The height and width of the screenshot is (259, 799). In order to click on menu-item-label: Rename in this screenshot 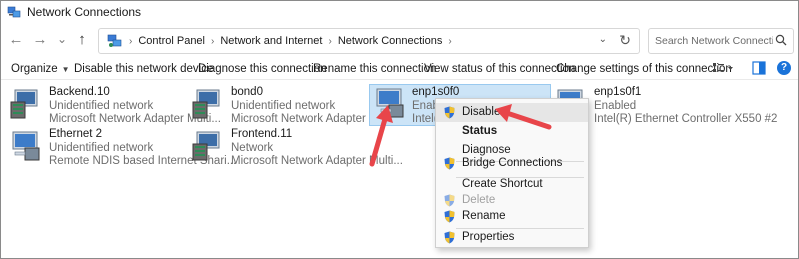, I will do `click(484, 216)`.